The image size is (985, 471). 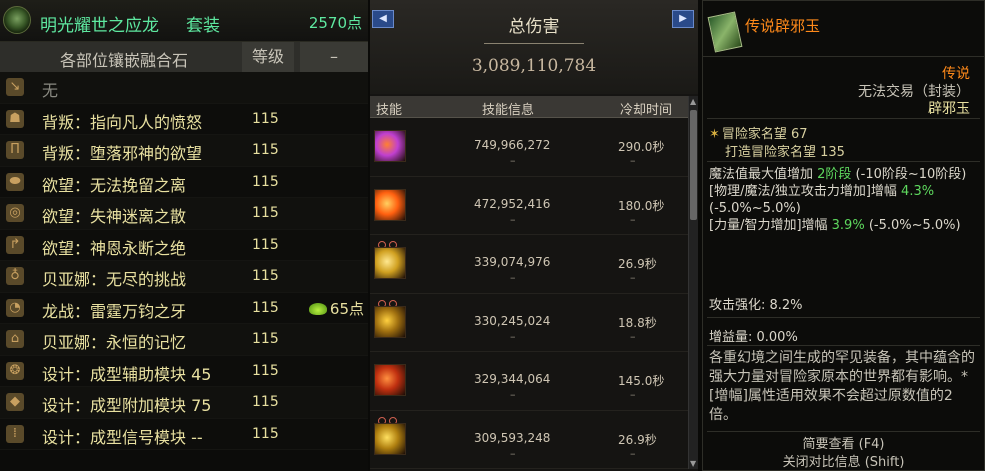 What do you see at coordinates (17, 20) in the screenshot?
I see `set-emblem-icon` at bounding box center [17, 20].